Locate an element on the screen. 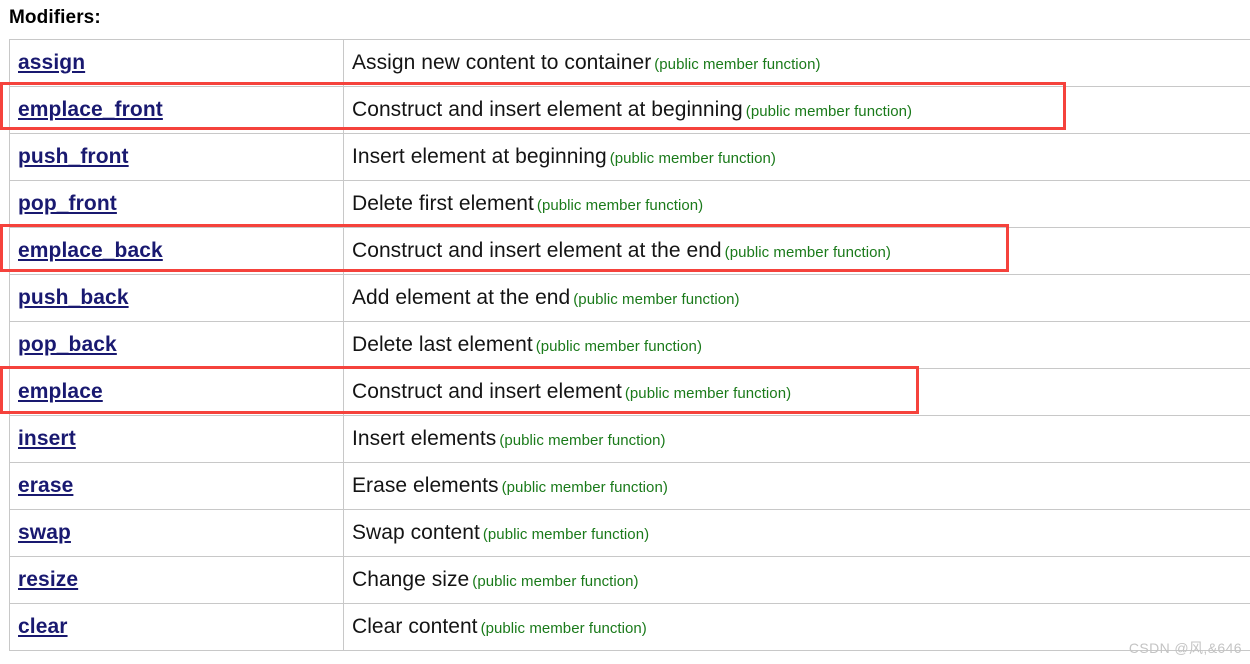  member-link-push_front: push_front is located at coordinates (73, 156).